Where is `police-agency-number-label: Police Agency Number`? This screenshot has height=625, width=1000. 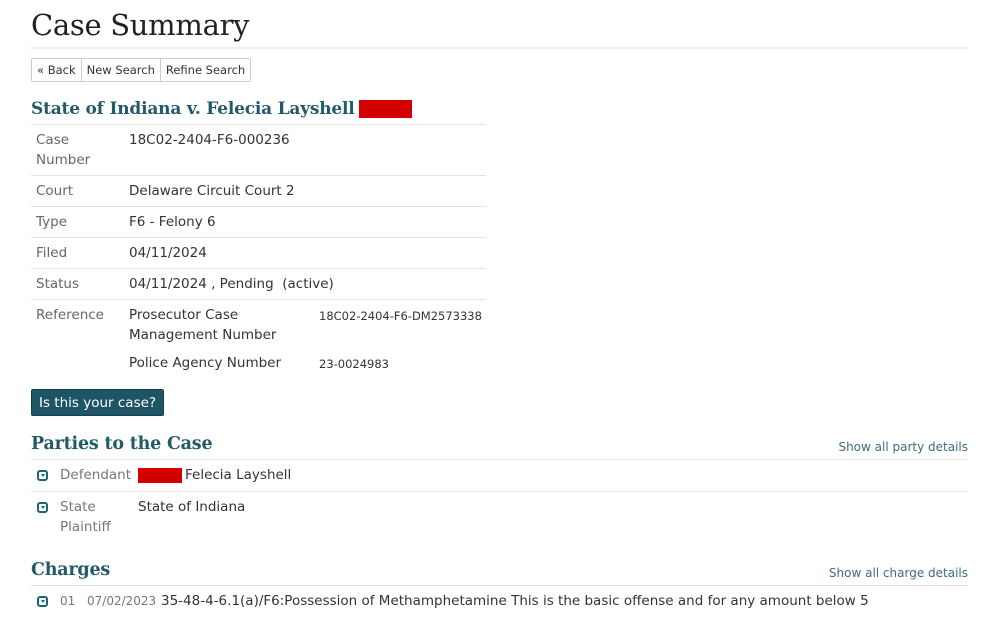 police-agency-number-label: Police Agency Number is located at coordinates (205, 363).